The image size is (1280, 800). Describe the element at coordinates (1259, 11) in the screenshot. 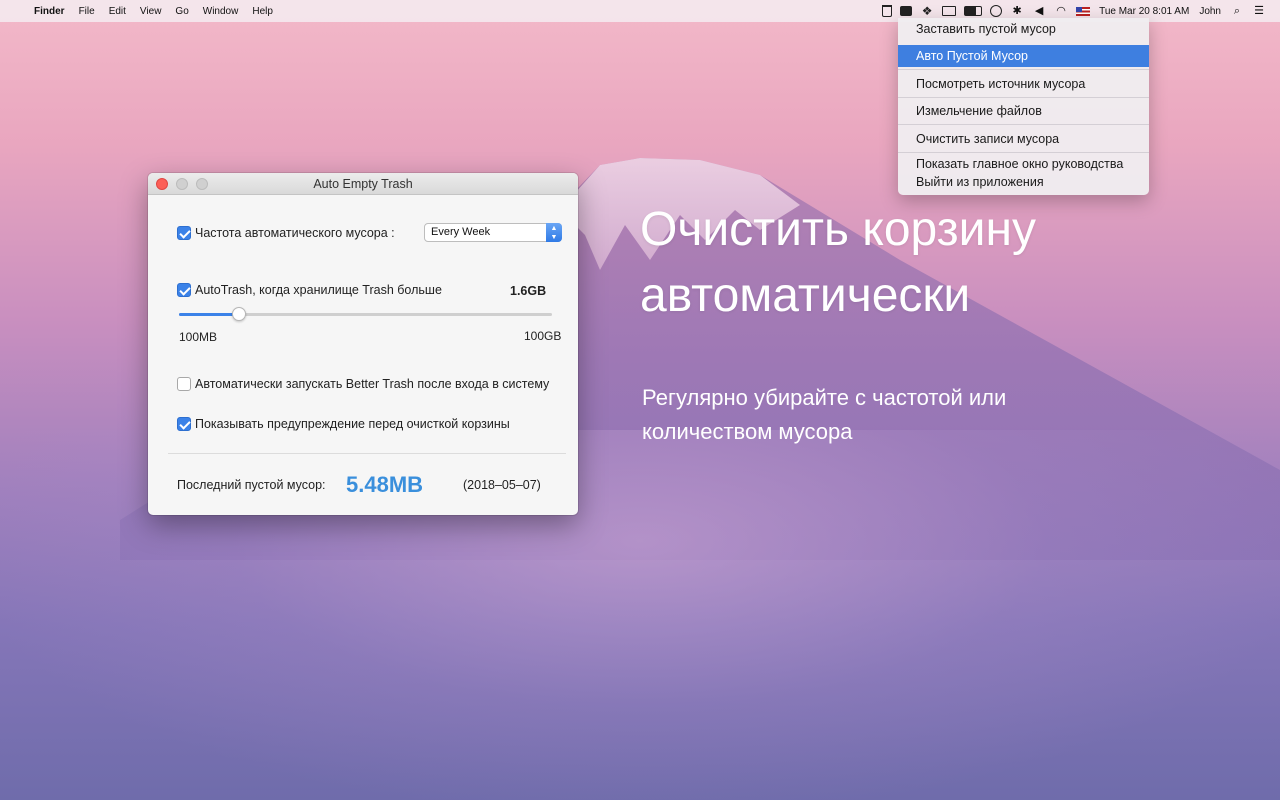

I see `notification-center-icon: ☰` at that location.